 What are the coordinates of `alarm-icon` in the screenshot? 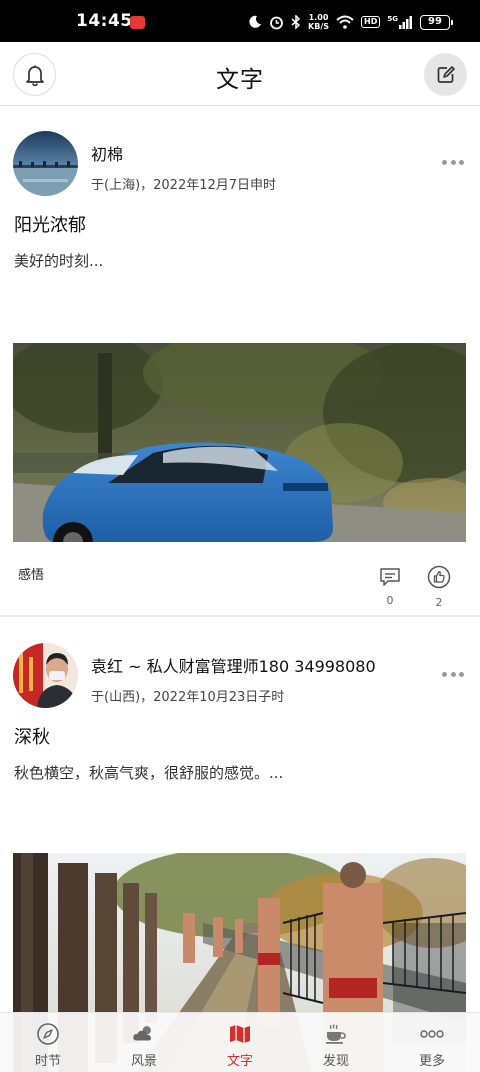 It's located at (276, 22).